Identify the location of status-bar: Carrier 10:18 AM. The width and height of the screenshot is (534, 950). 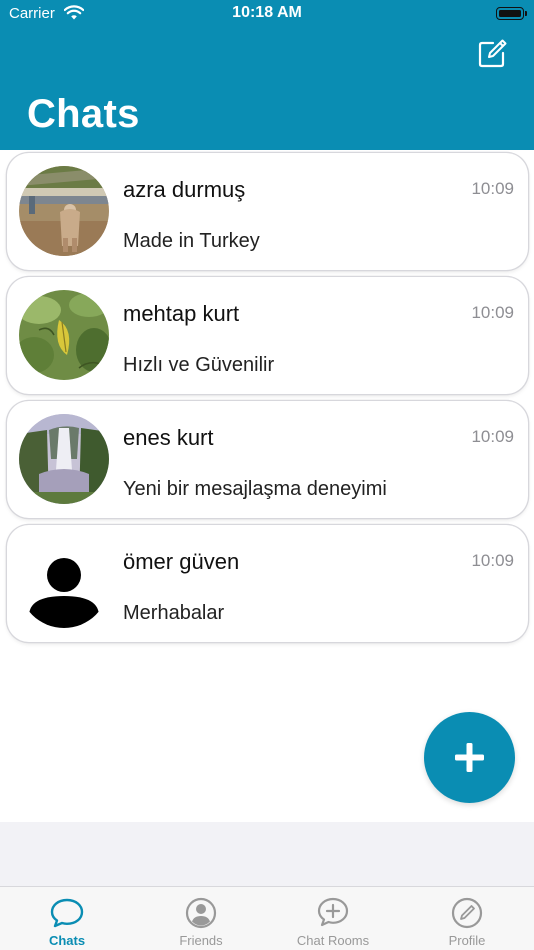
(267, 14).